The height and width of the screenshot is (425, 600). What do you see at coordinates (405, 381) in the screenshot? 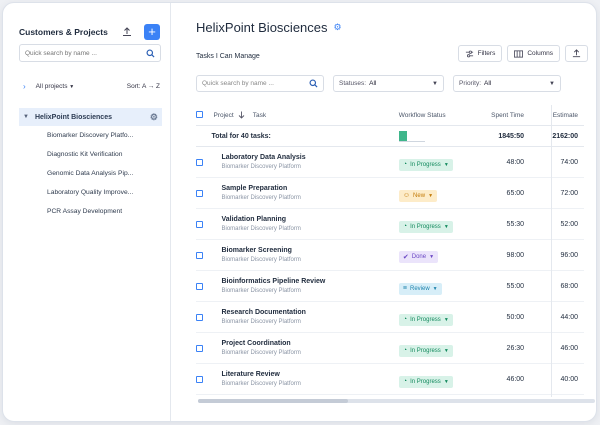
I see `status-icon: ◔` at bounding box center [405, 381].